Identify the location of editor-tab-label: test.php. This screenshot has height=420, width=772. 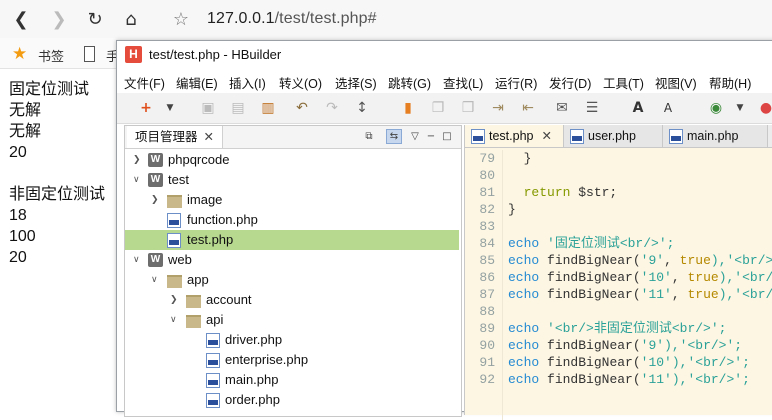
(511, 136).